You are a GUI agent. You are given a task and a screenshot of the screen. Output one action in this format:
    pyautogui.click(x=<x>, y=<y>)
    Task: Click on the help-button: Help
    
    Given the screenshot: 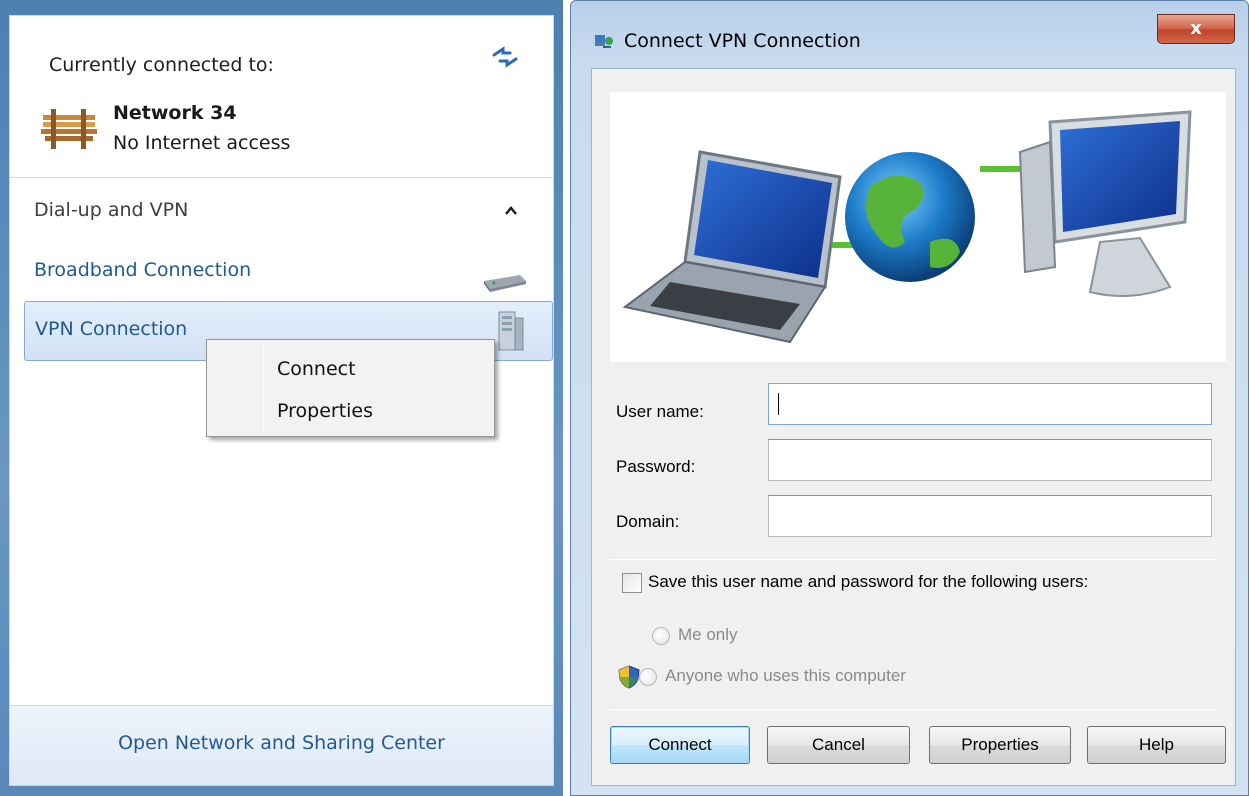 What is the action you would take?
    pyautogui.click(x=1156, y=745)
    